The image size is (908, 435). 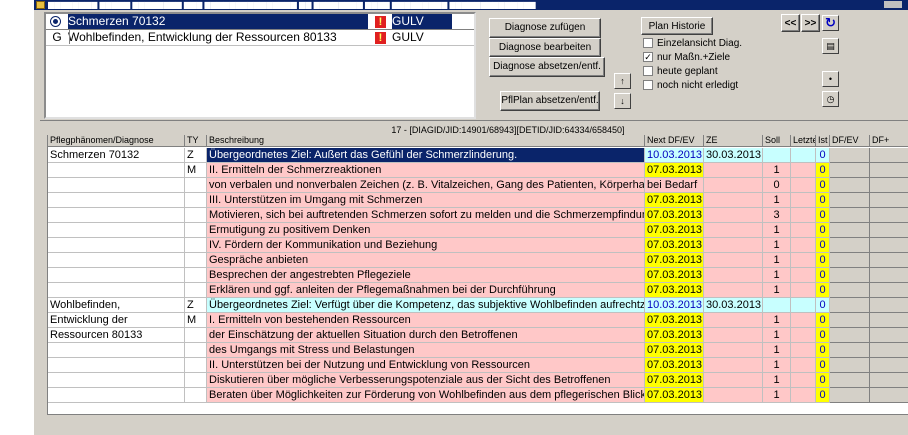 I want to click on add-small-icon: •, so click(x=830, y=79).